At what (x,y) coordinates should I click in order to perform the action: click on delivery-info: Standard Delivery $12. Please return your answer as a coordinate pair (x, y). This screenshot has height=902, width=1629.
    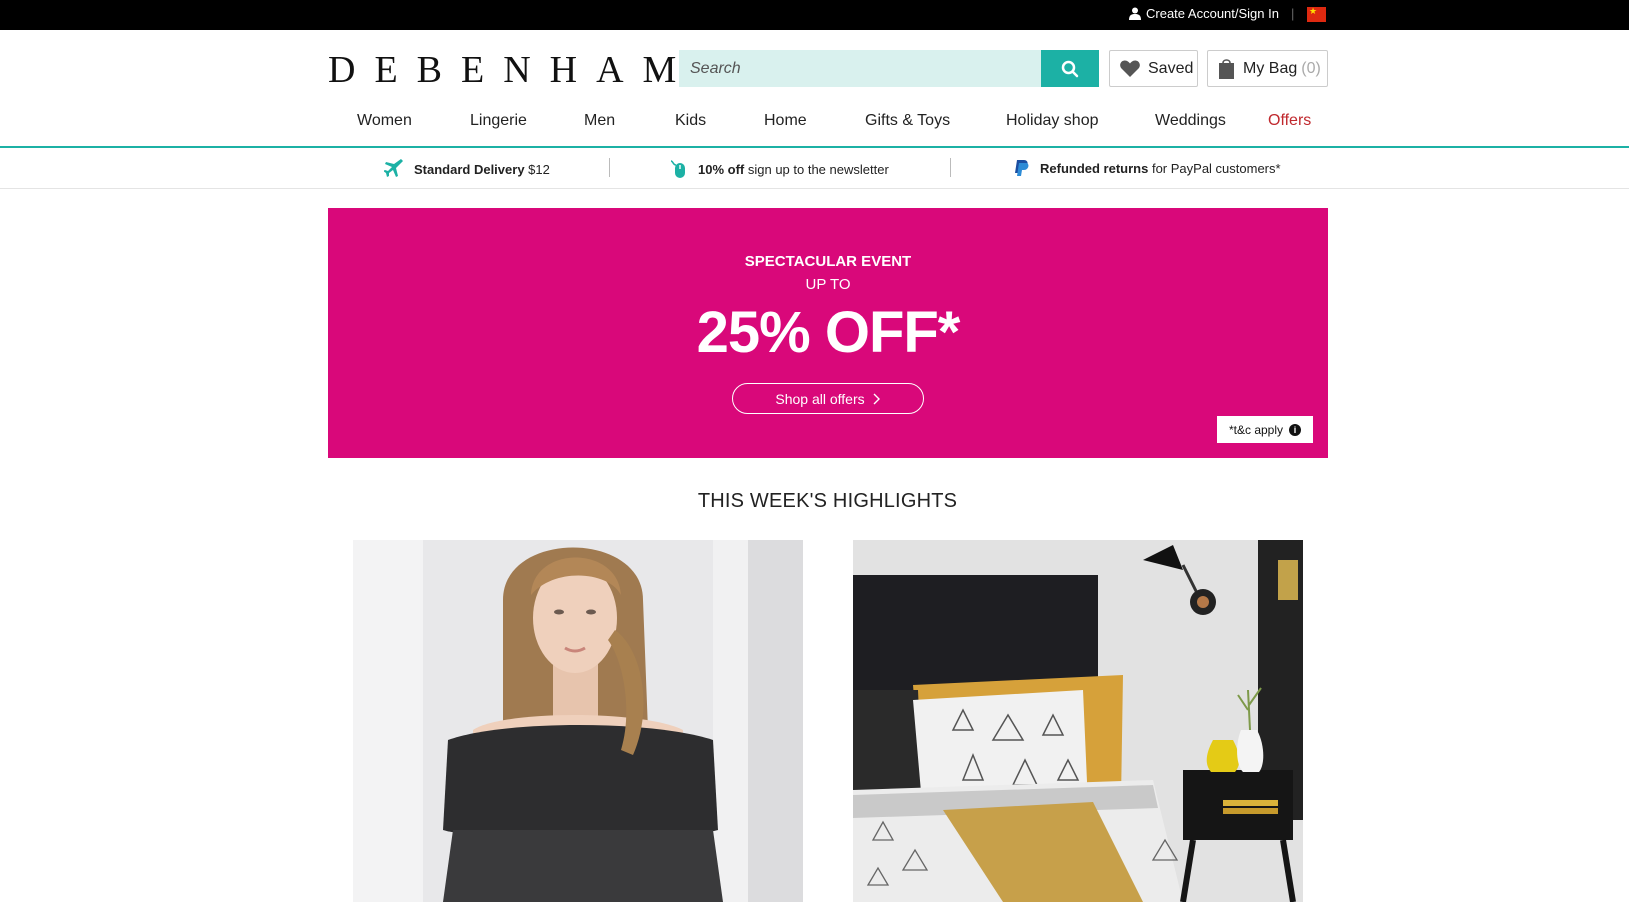
    Looking at the image, I should click on (467, 169).